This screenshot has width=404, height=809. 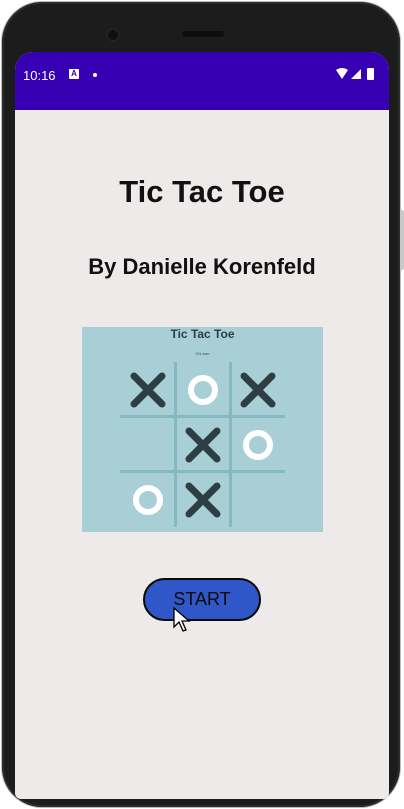 I want to click on status-bar: 10:16 A, so click(x=202, y=81).